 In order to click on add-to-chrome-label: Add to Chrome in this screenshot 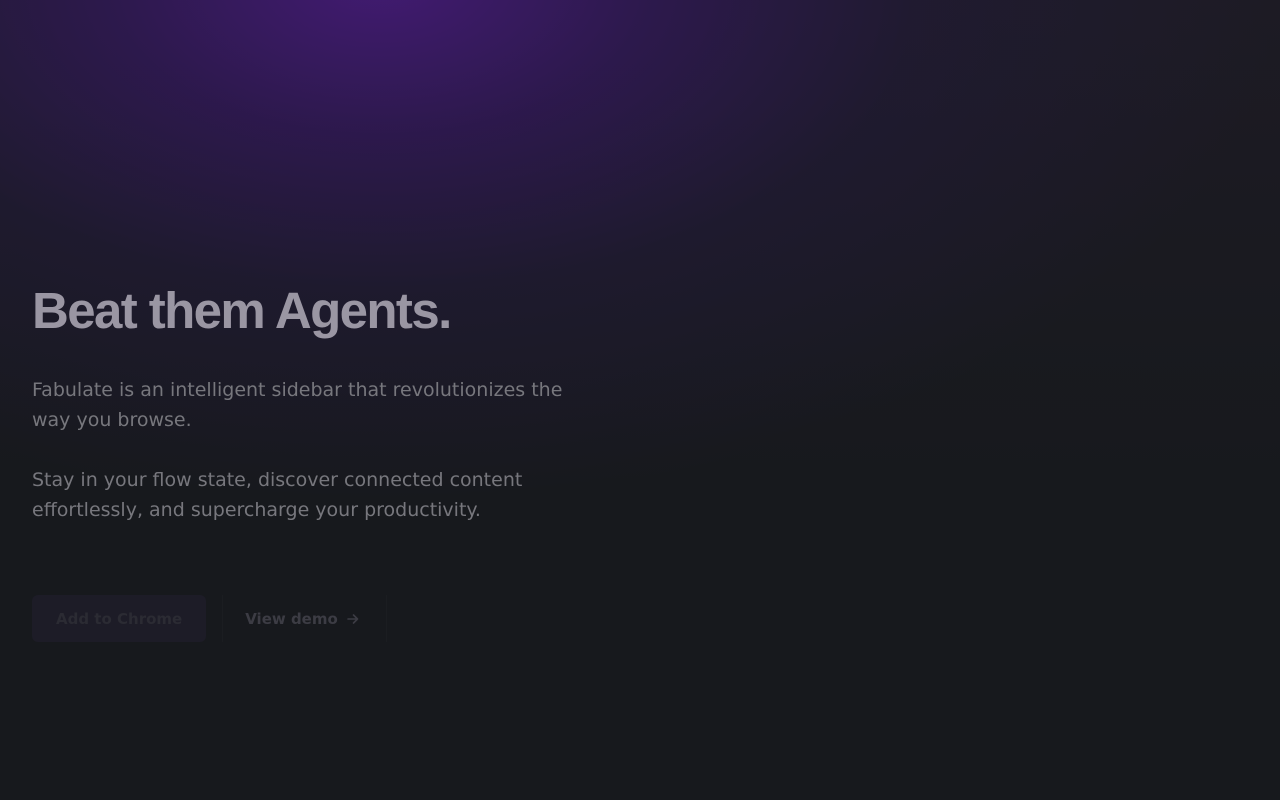, I will do `click(119, 618)`.